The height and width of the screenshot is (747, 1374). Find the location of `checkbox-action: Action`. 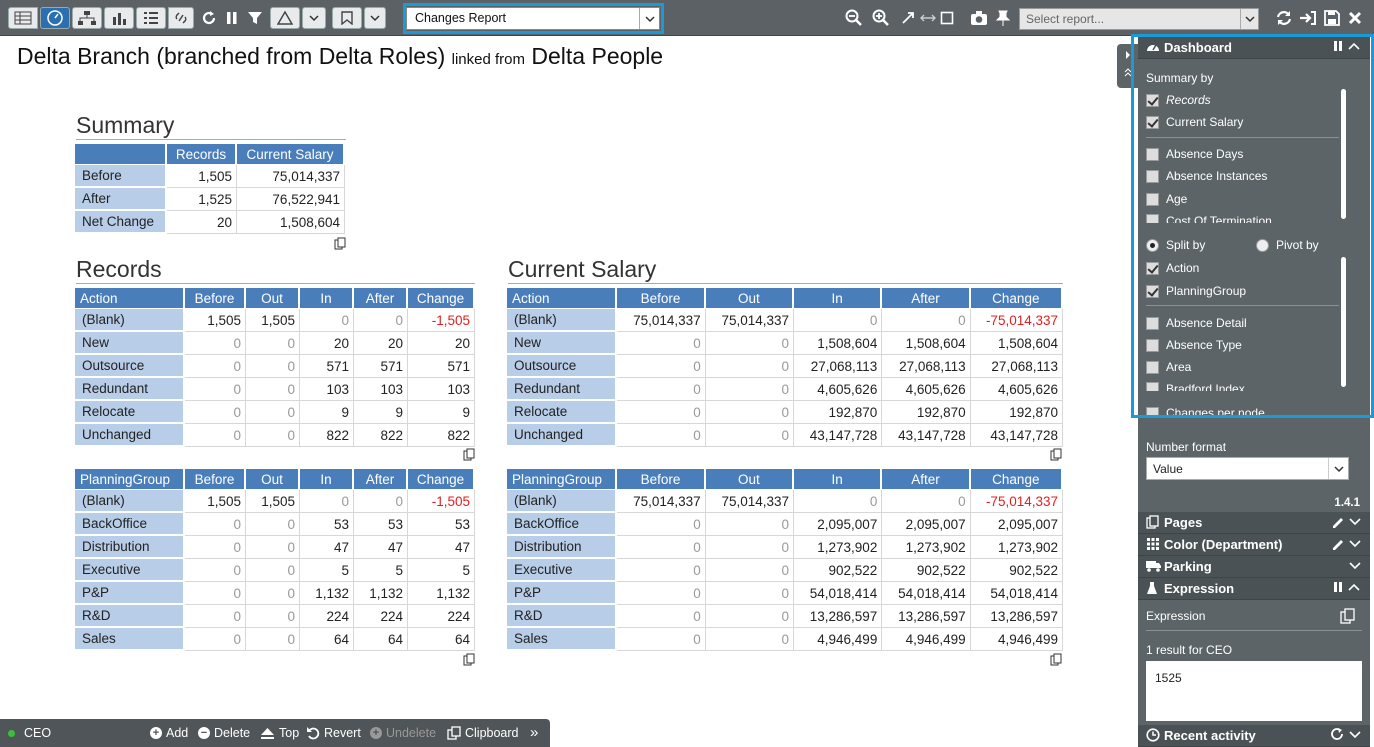

checkbox-action: Action is located at coordinates (1172, 268).